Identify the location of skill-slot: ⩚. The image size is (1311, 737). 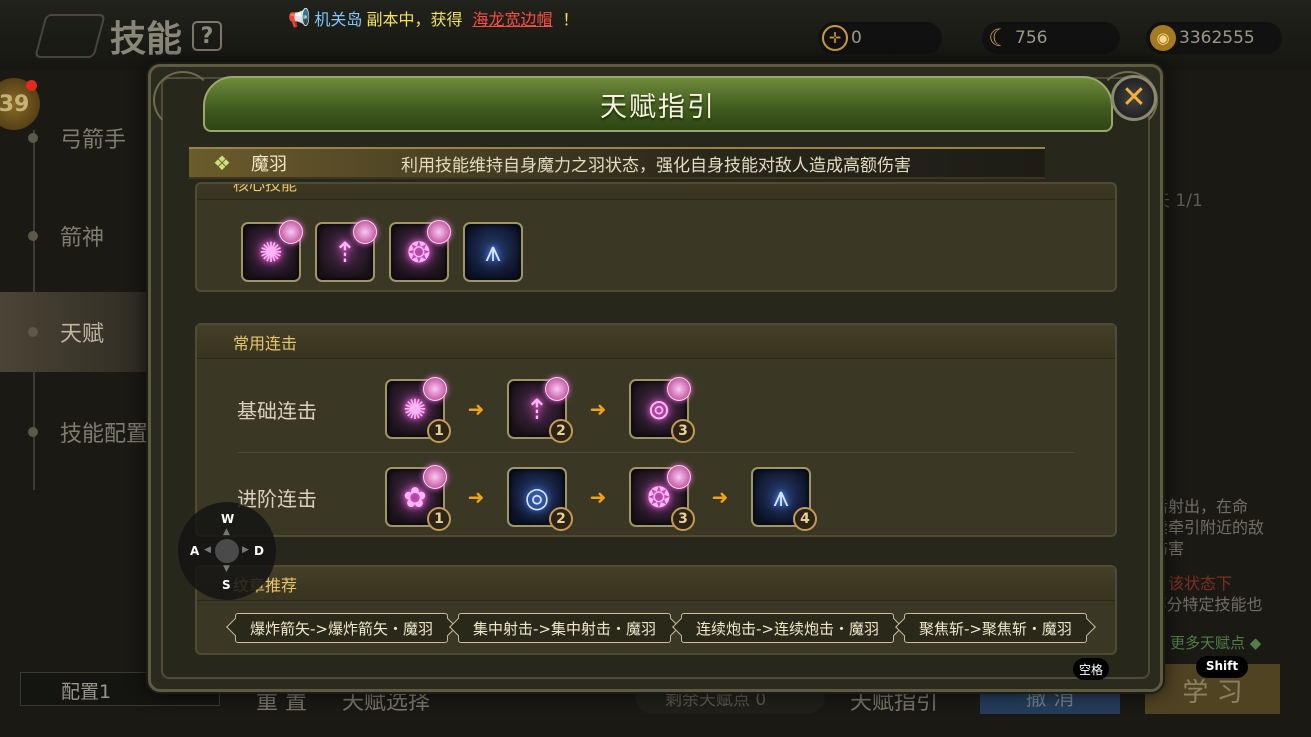
(493, 252).